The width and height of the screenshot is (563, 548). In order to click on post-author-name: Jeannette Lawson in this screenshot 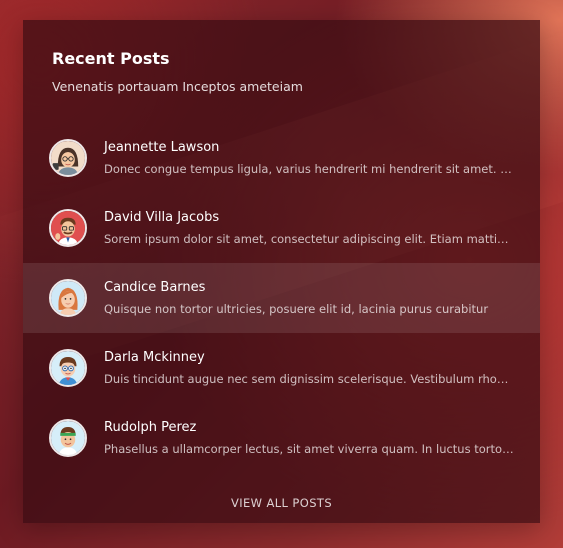, I will do `click(162, 147)`.